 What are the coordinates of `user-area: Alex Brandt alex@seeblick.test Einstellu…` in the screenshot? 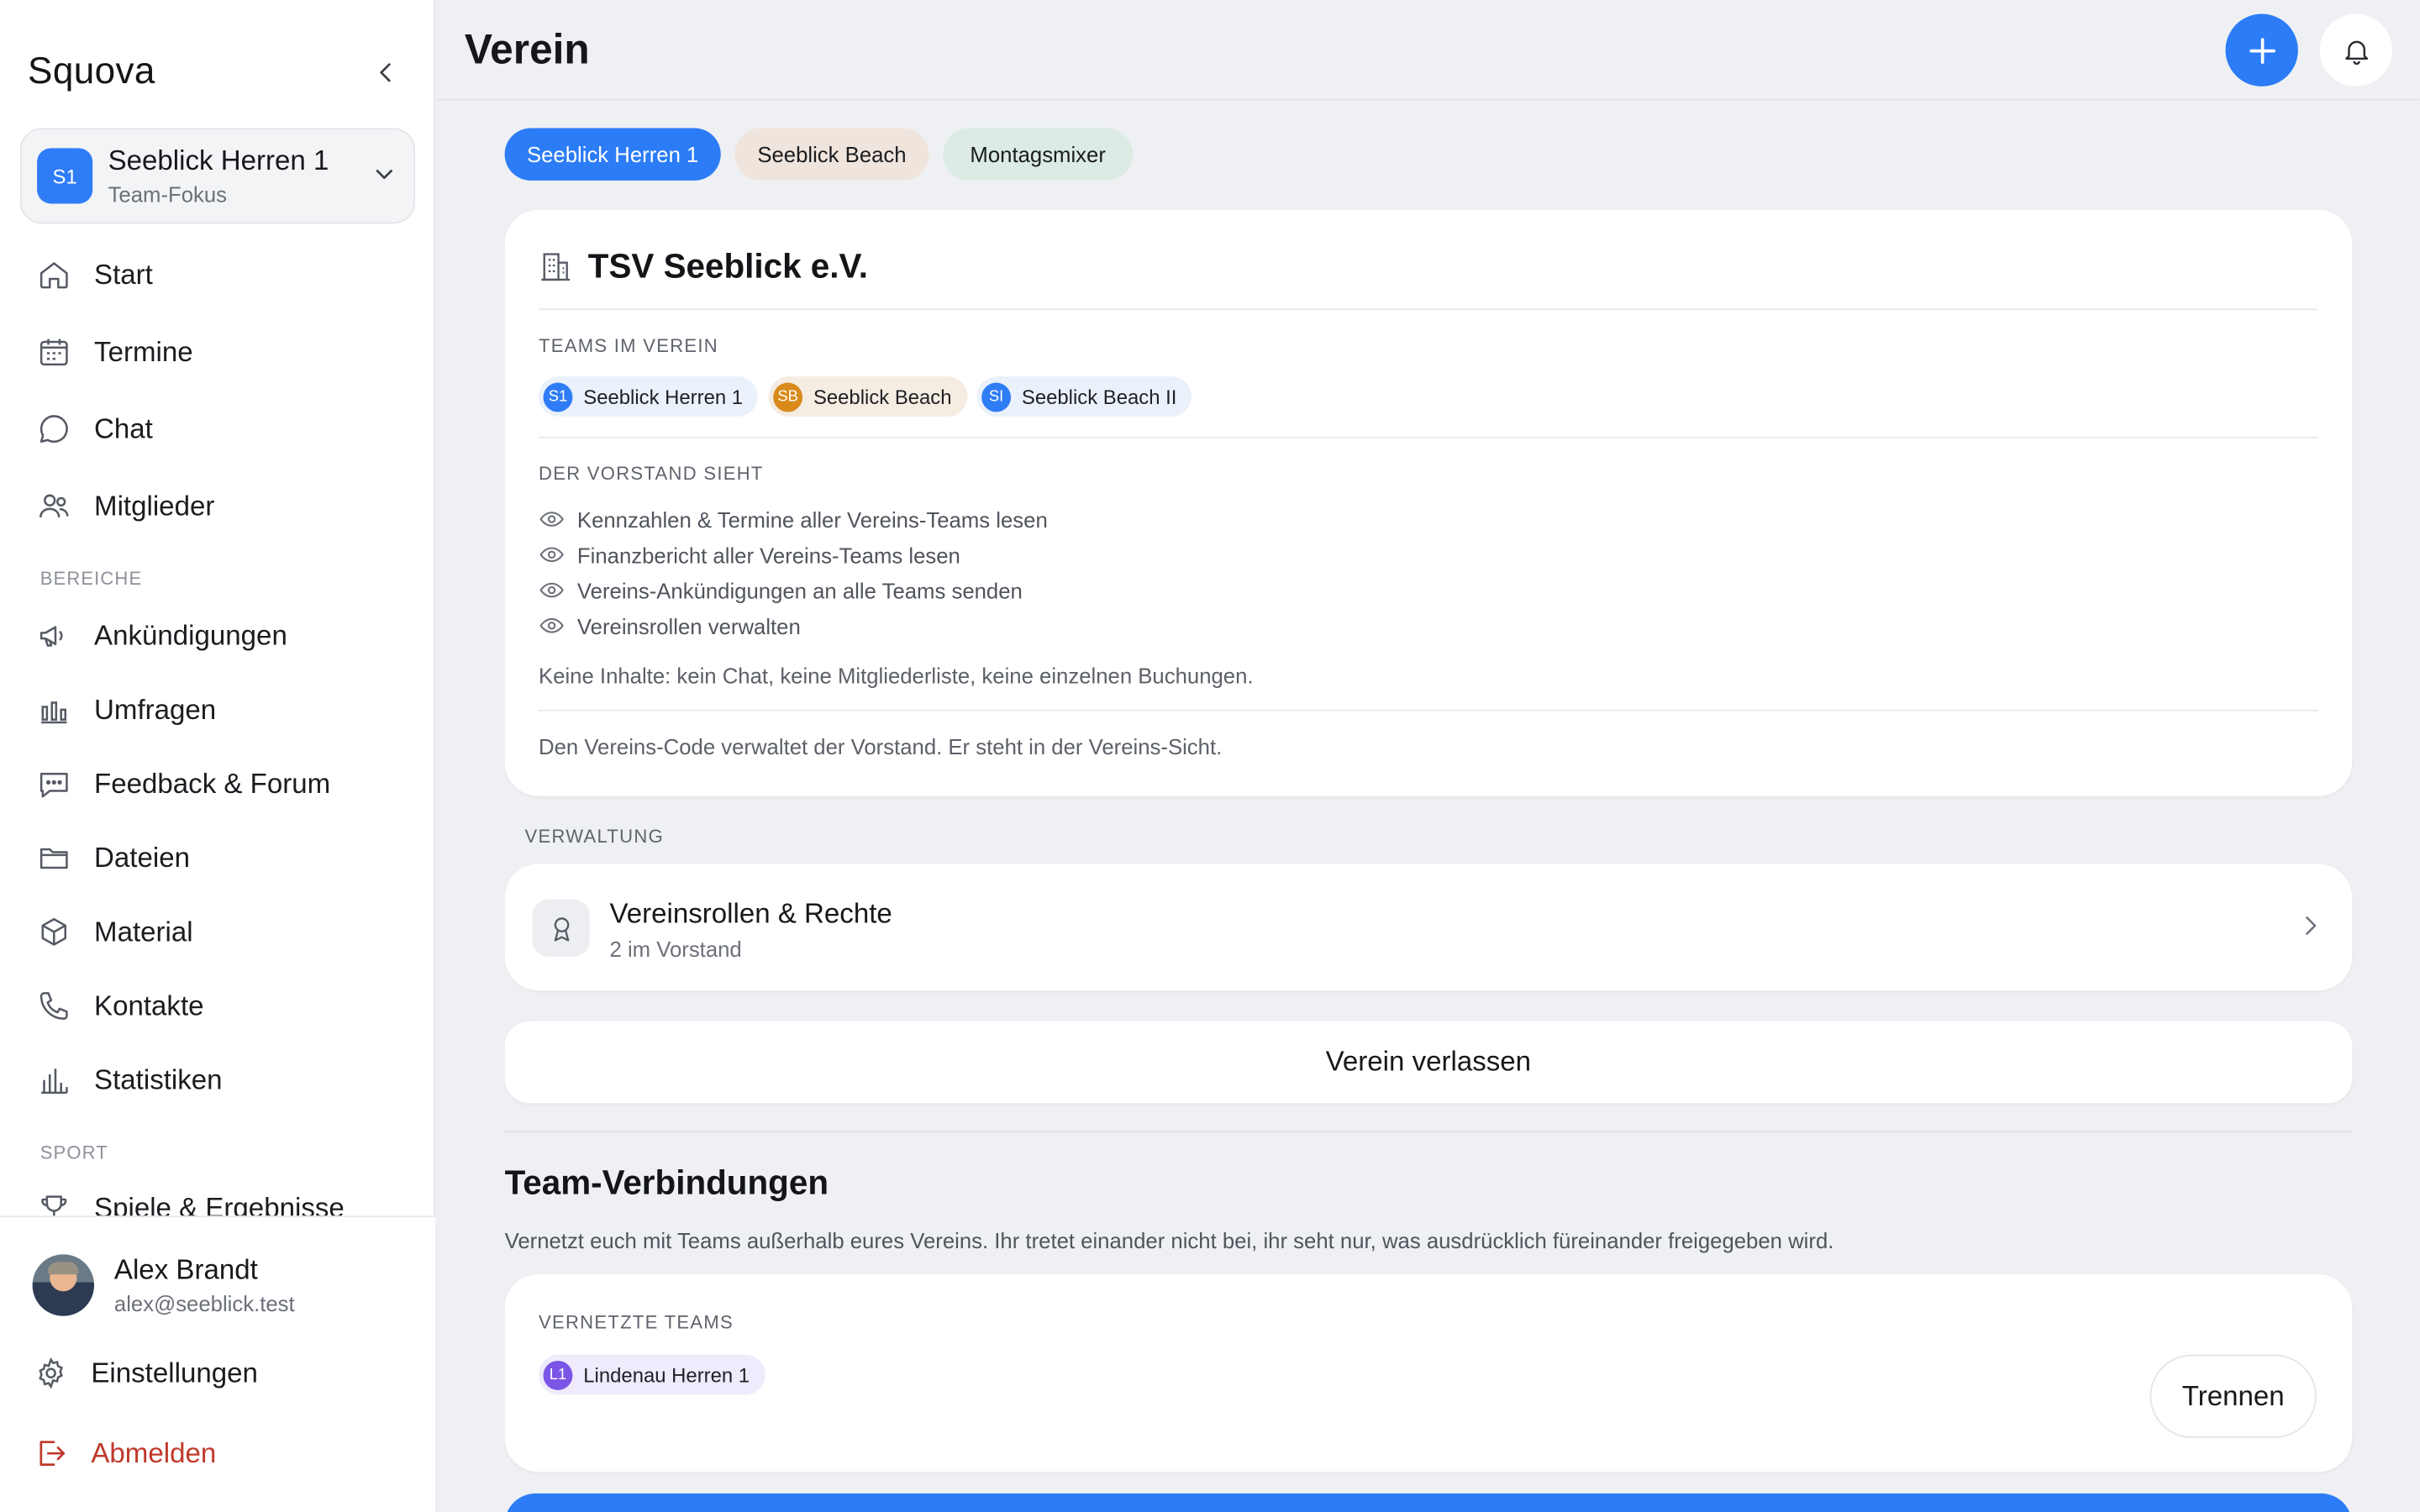 It's located at (218, 1363).